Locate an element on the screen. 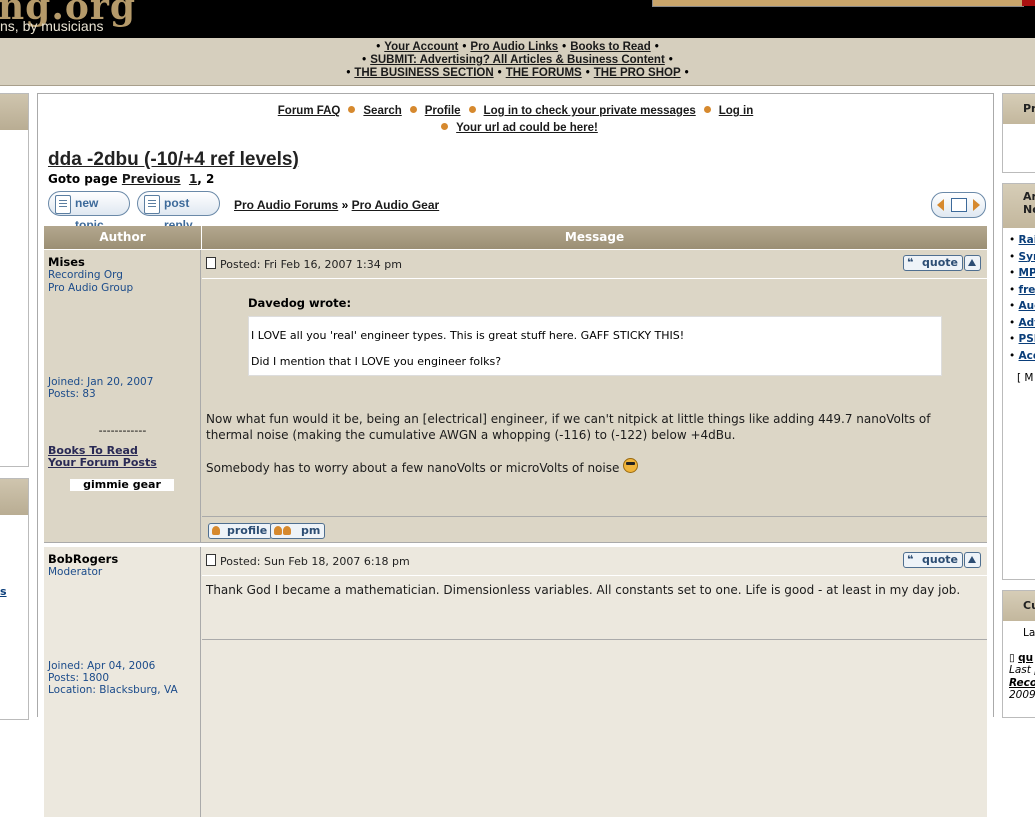 The width and height of the screenshot is (1035, 817). your-forum-posts-link: Your Forum Posts is located at coordinates (102, 462).